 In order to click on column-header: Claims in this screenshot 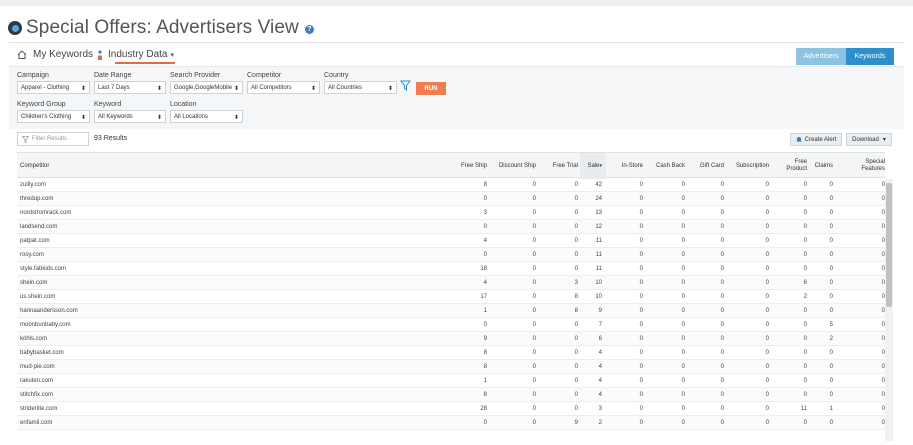, I will do `click(821, 166)`.